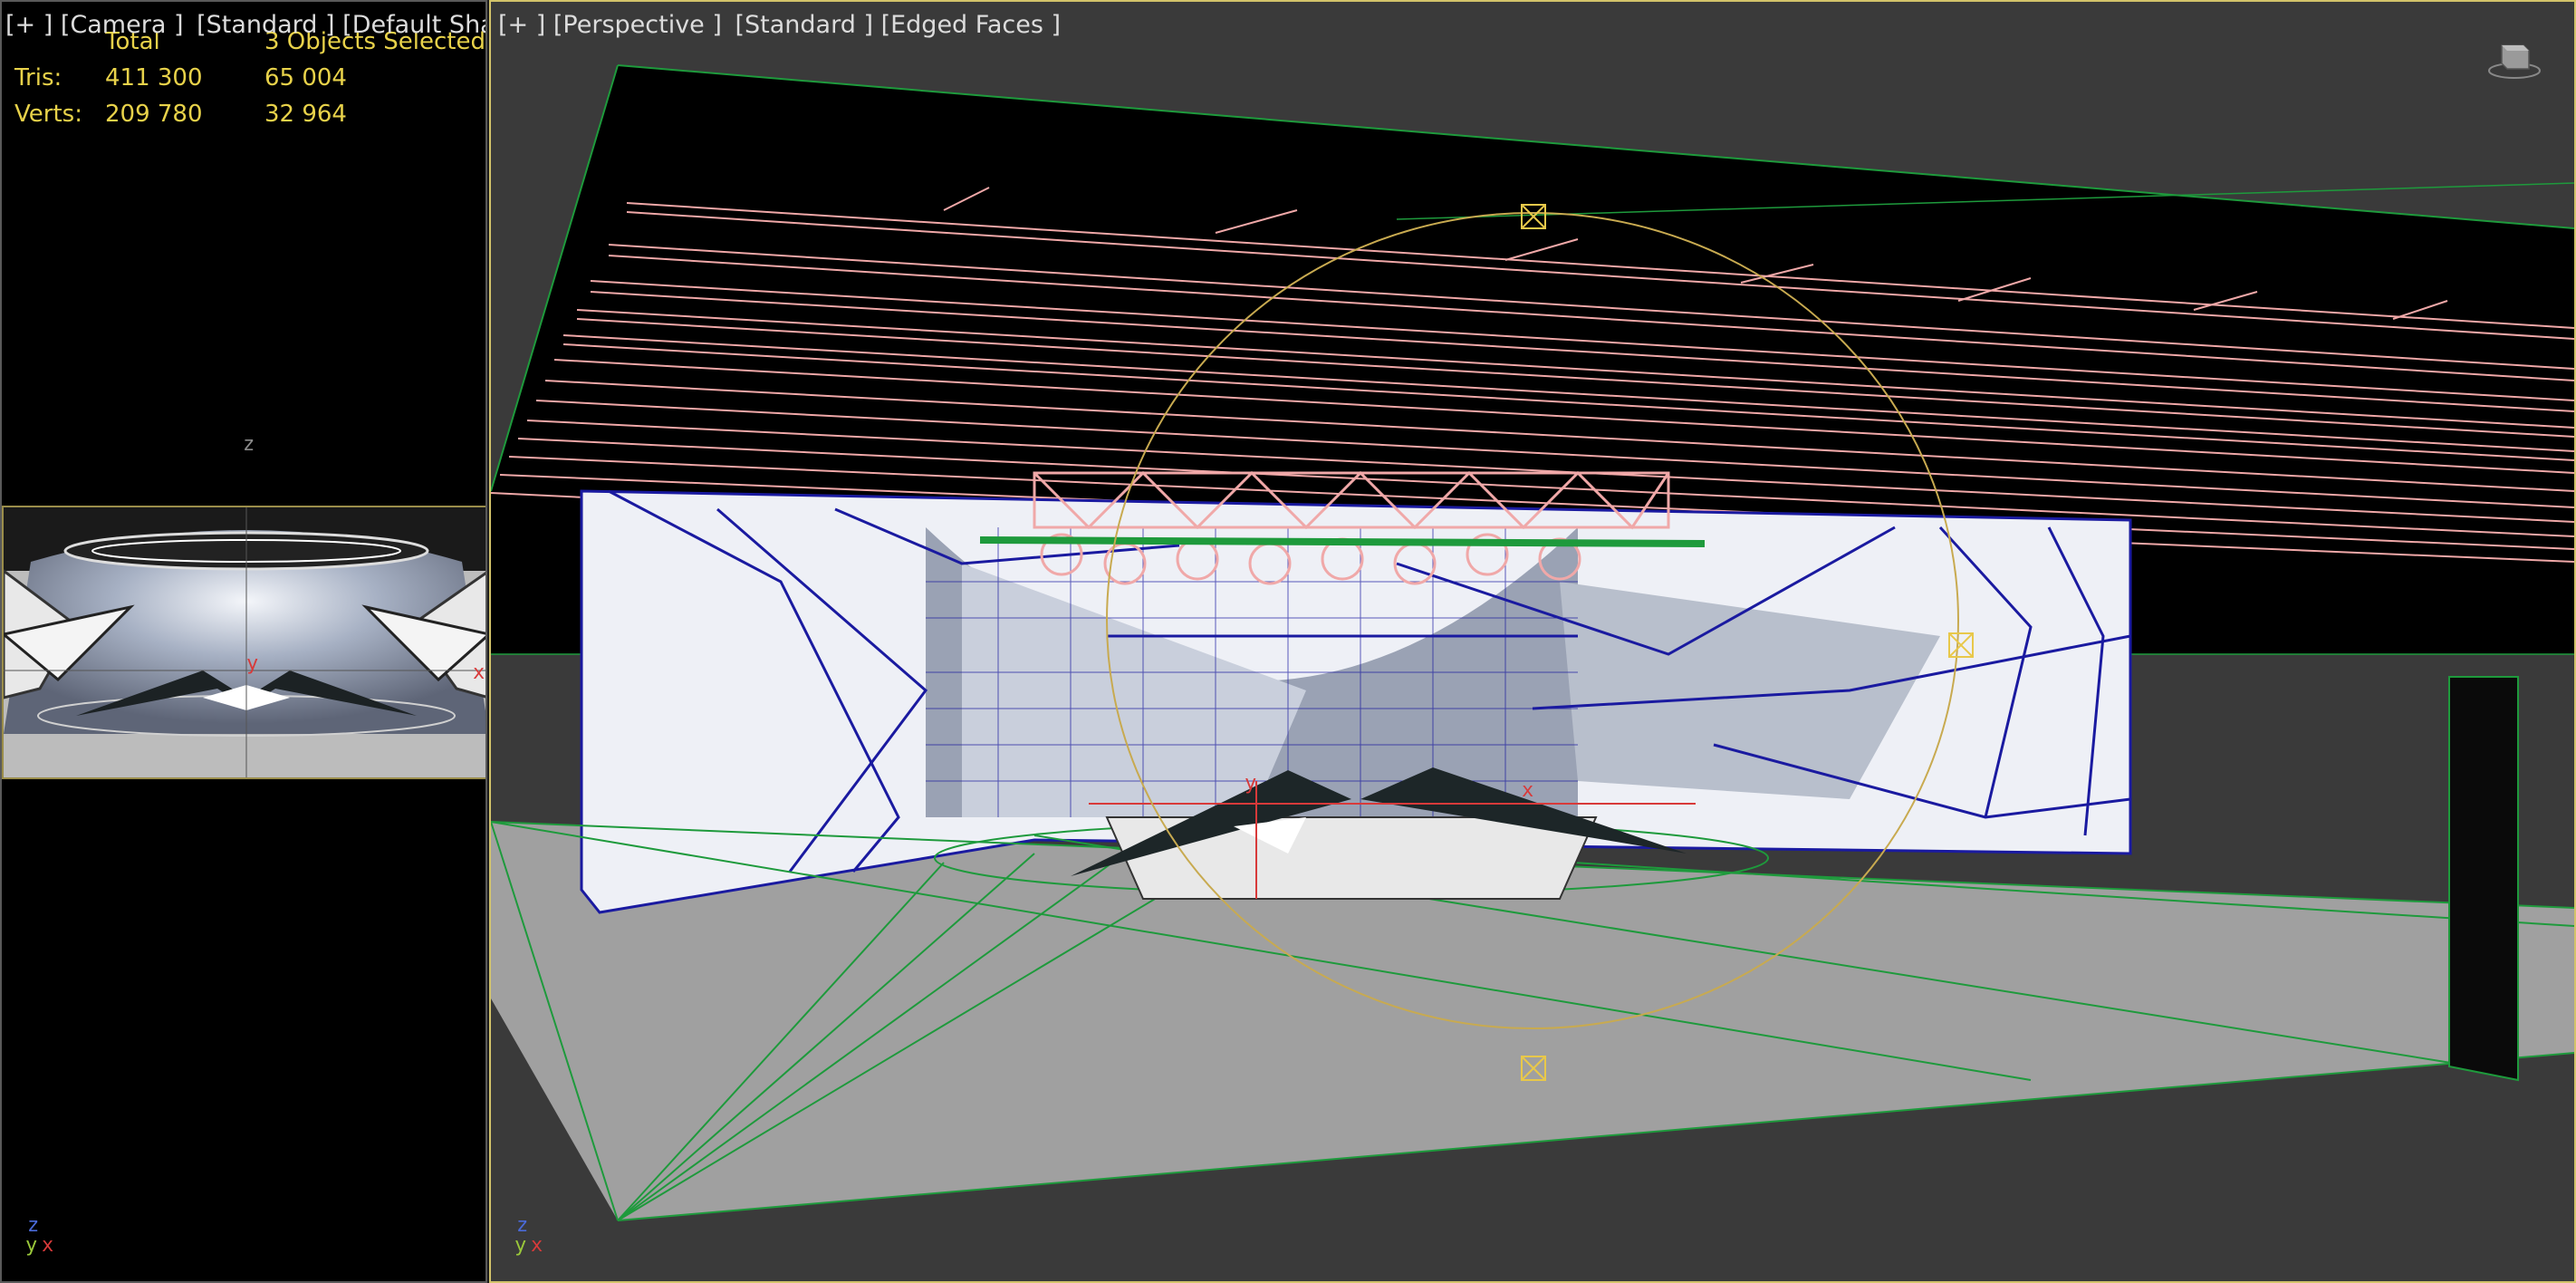  Describe the element at coordinates (154, 78) in the screenshot. I see `stats-tris-total: 411 300` at that location.